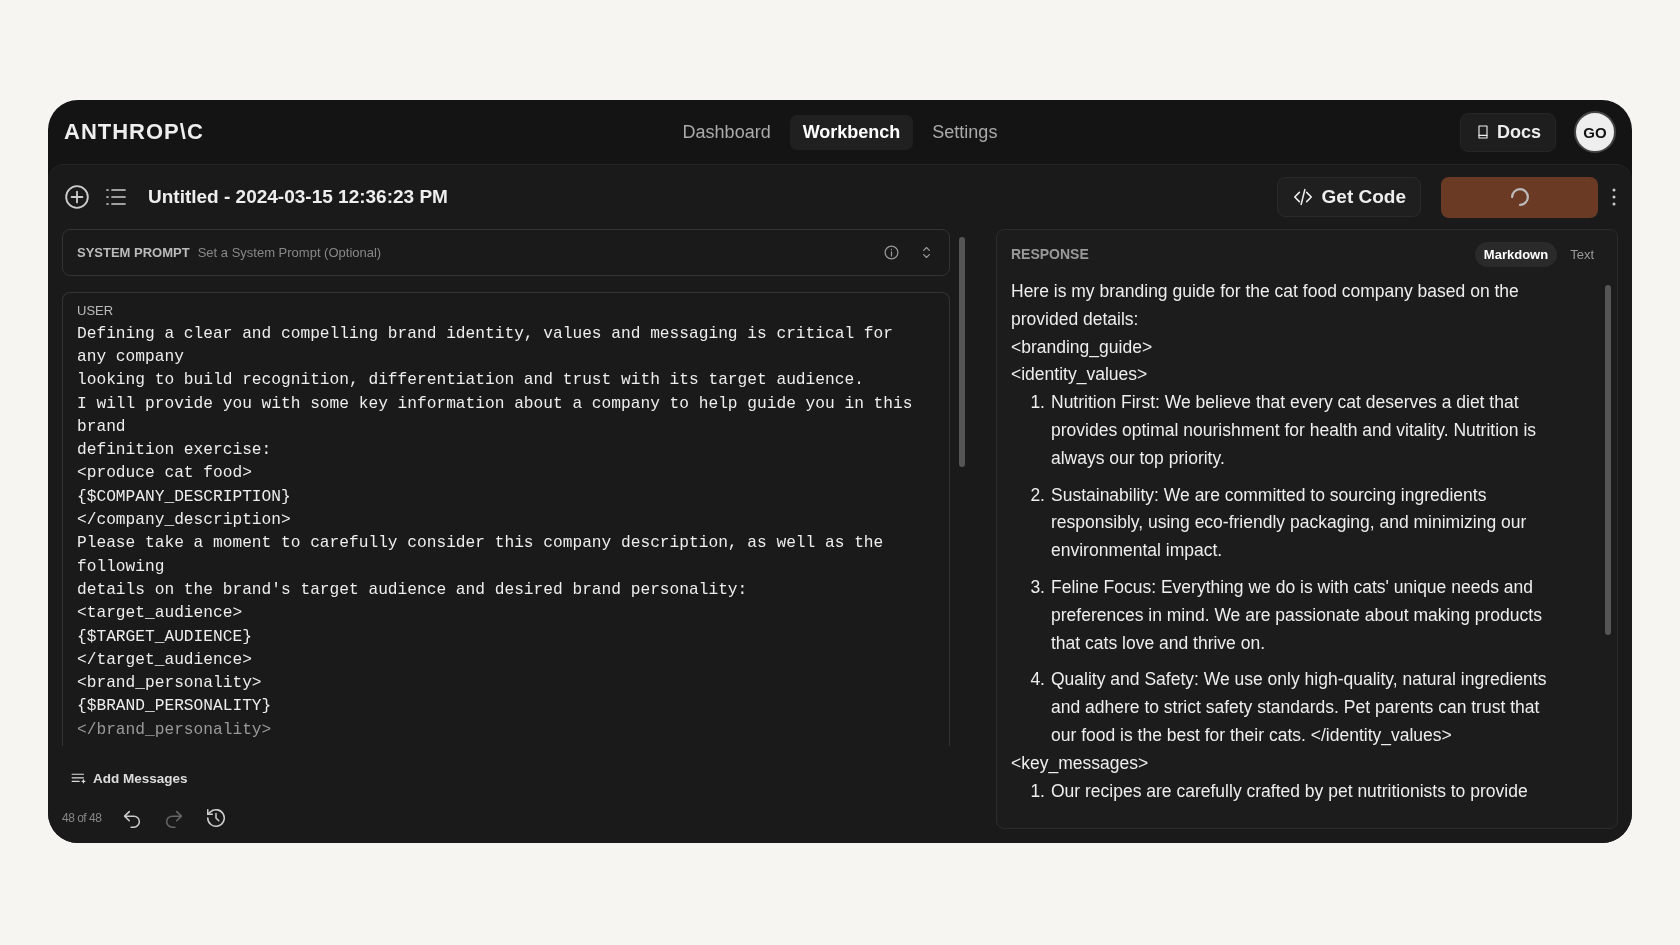  Describe the element at coordinates (1289, 523) in the screenshot. I see `list-item-text: Sustainability: We are committed to sourcing ingredients responsibly, using eco-friendly packaging, and minimizing our environmental impact.` at that location.